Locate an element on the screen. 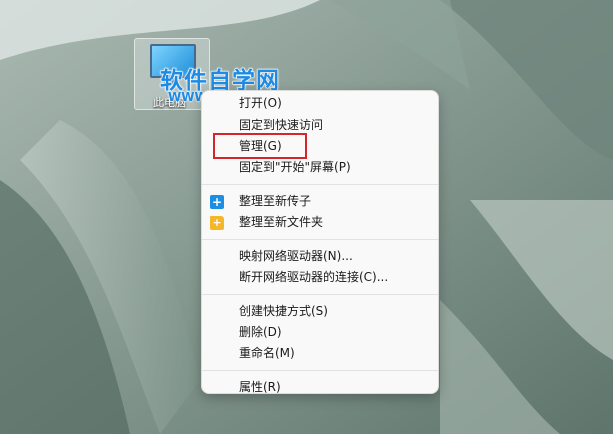 The height and width of the screenshot is (434, 613). menu-item-label: 固定到快速访问 is located at coordinates (281, 125).